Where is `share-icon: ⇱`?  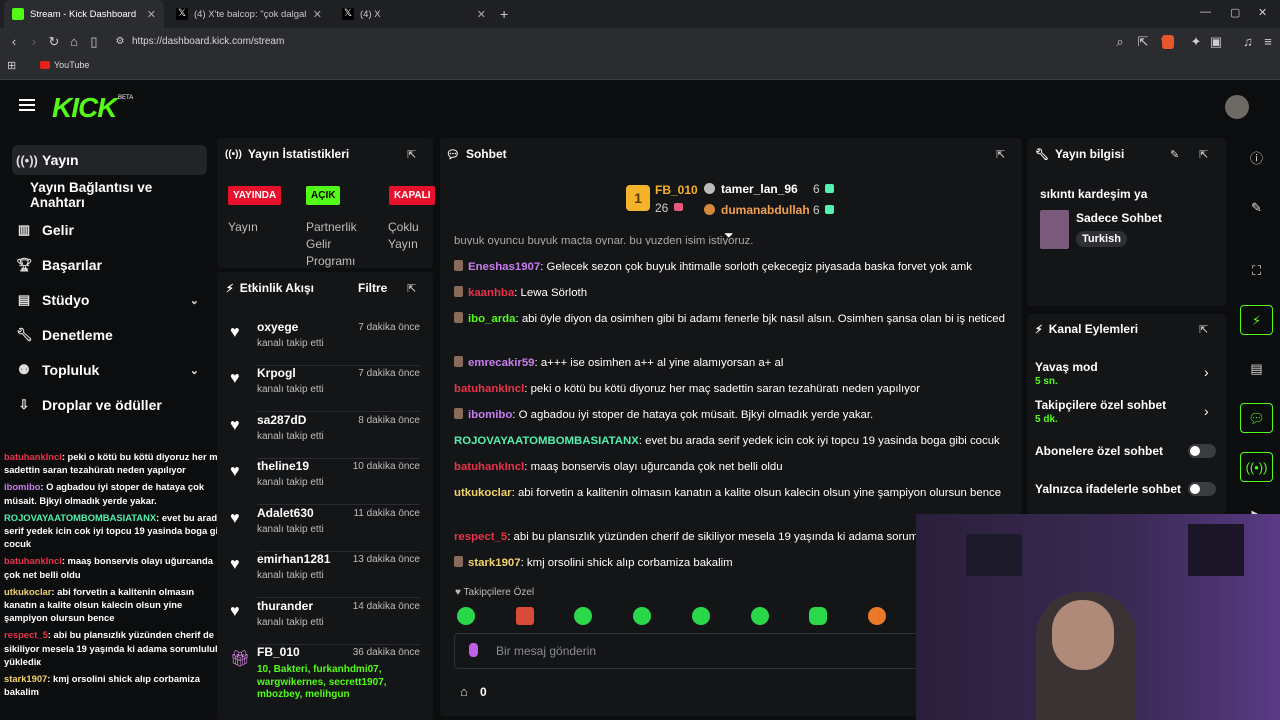 share-icon: ⇱ is located at coordinates (1143, 42).